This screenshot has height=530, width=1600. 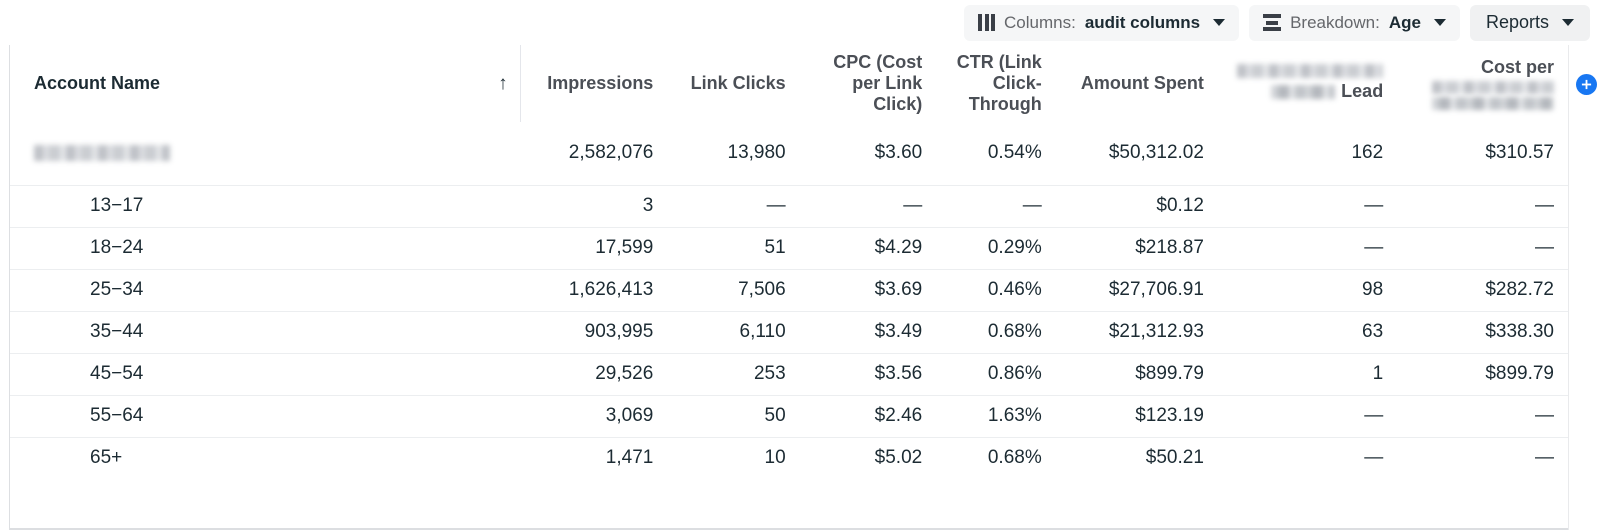 I want to click on table-row: 55−64 3,069 50 $2.46 1.63% $123.19 — —, so click(x=789, y=415).